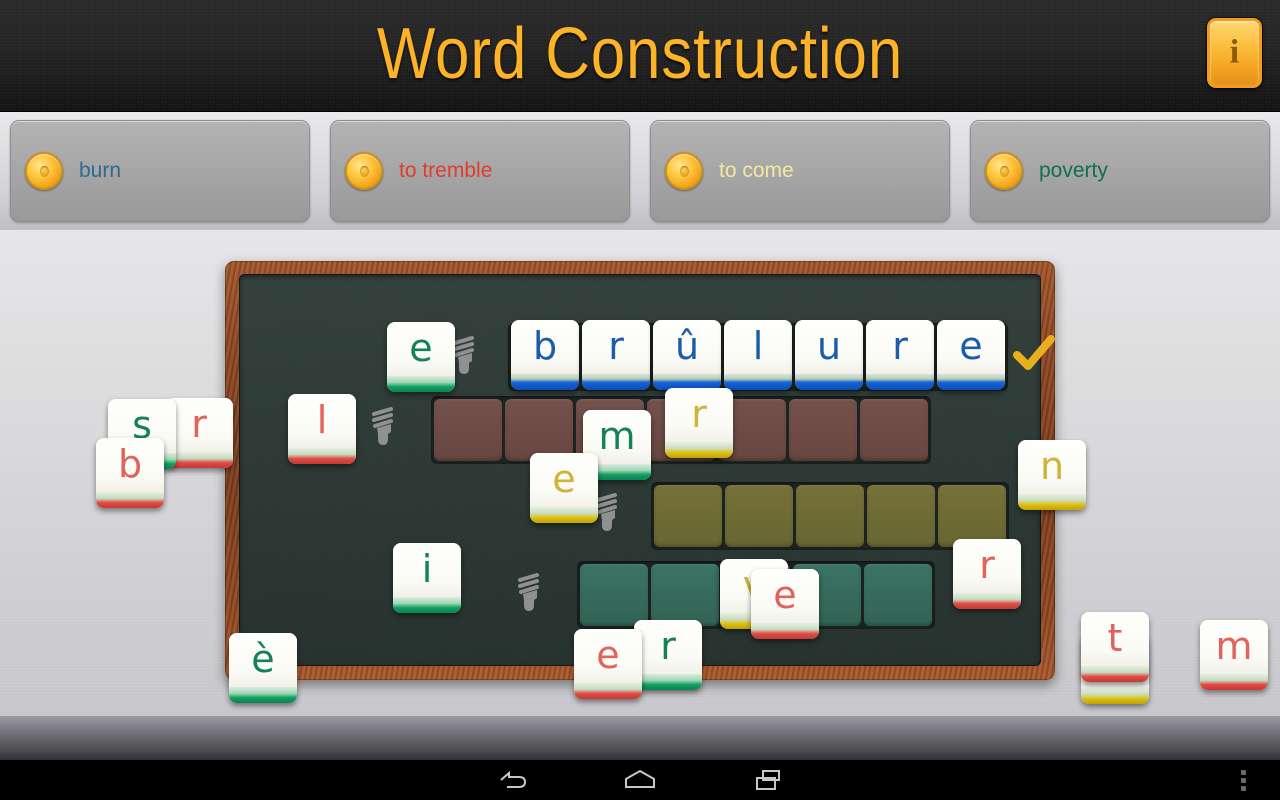 The image size is (1280, 800). I want to click on letter-tile: n, so click(1052, 475).